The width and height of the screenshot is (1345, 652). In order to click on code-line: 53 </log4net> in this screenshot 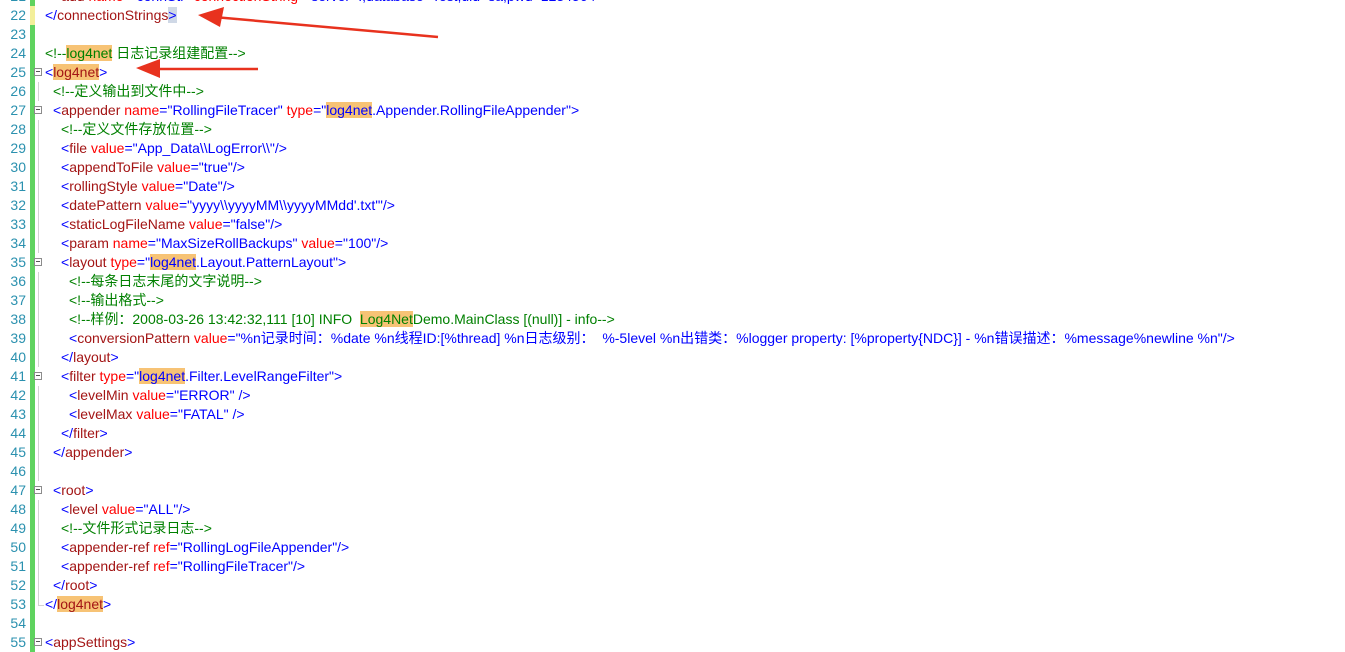, I will do `click(672, 604)`.